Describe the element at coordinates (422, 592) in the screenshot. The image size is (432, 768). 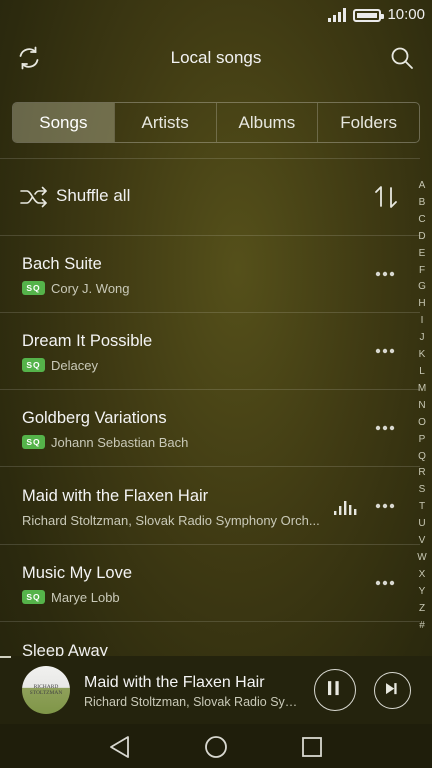
I see `index-letter: Y` at that location.